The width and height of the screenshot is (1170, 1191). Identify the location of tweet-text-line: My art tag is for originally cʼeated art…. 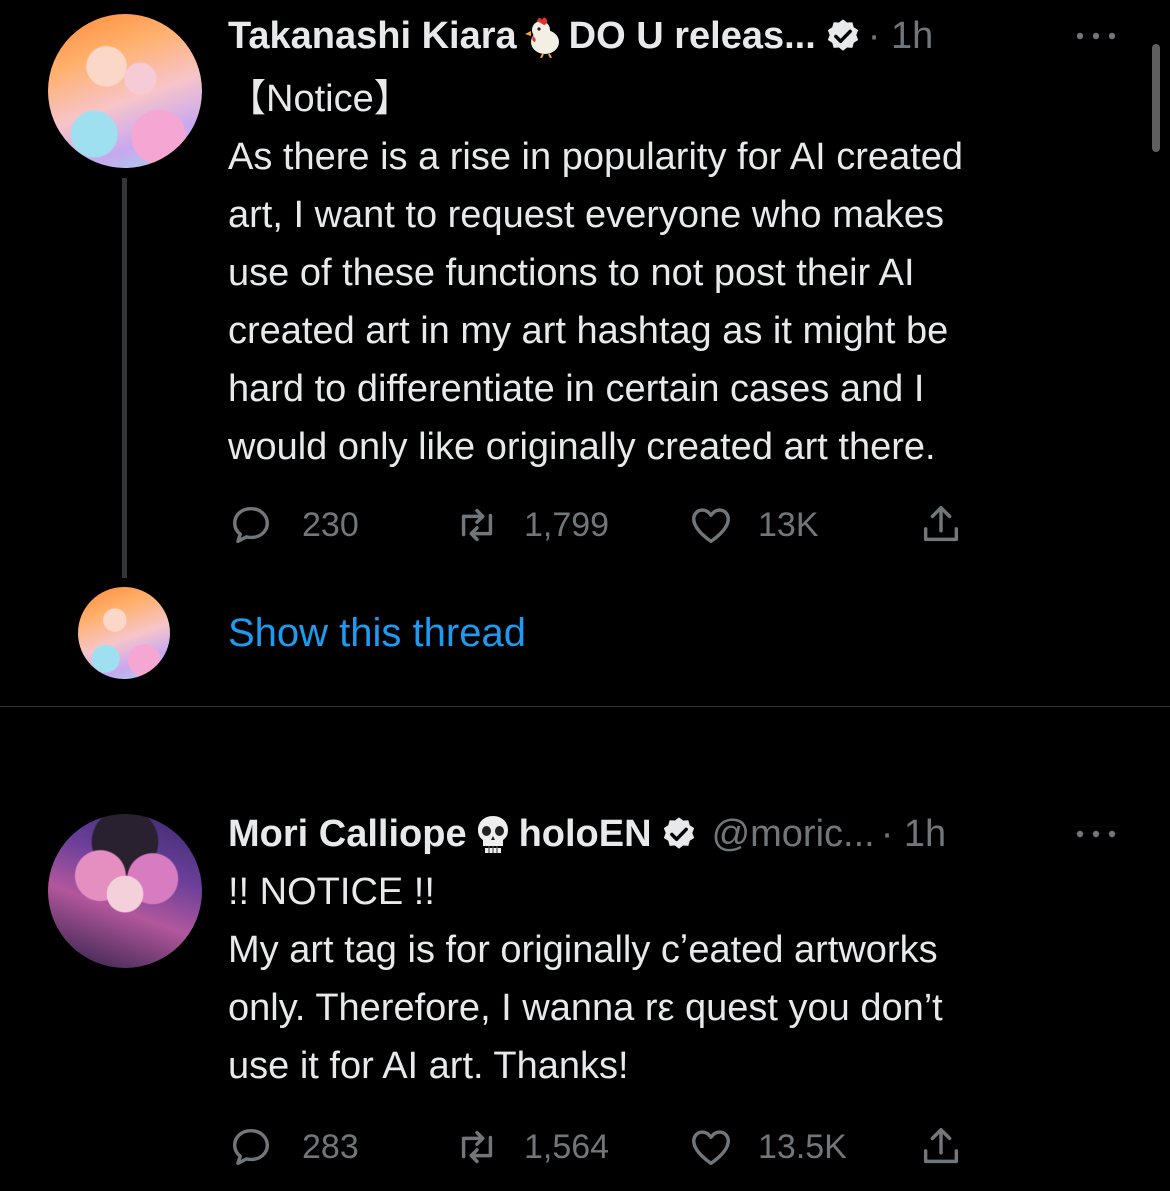
(583, 950).